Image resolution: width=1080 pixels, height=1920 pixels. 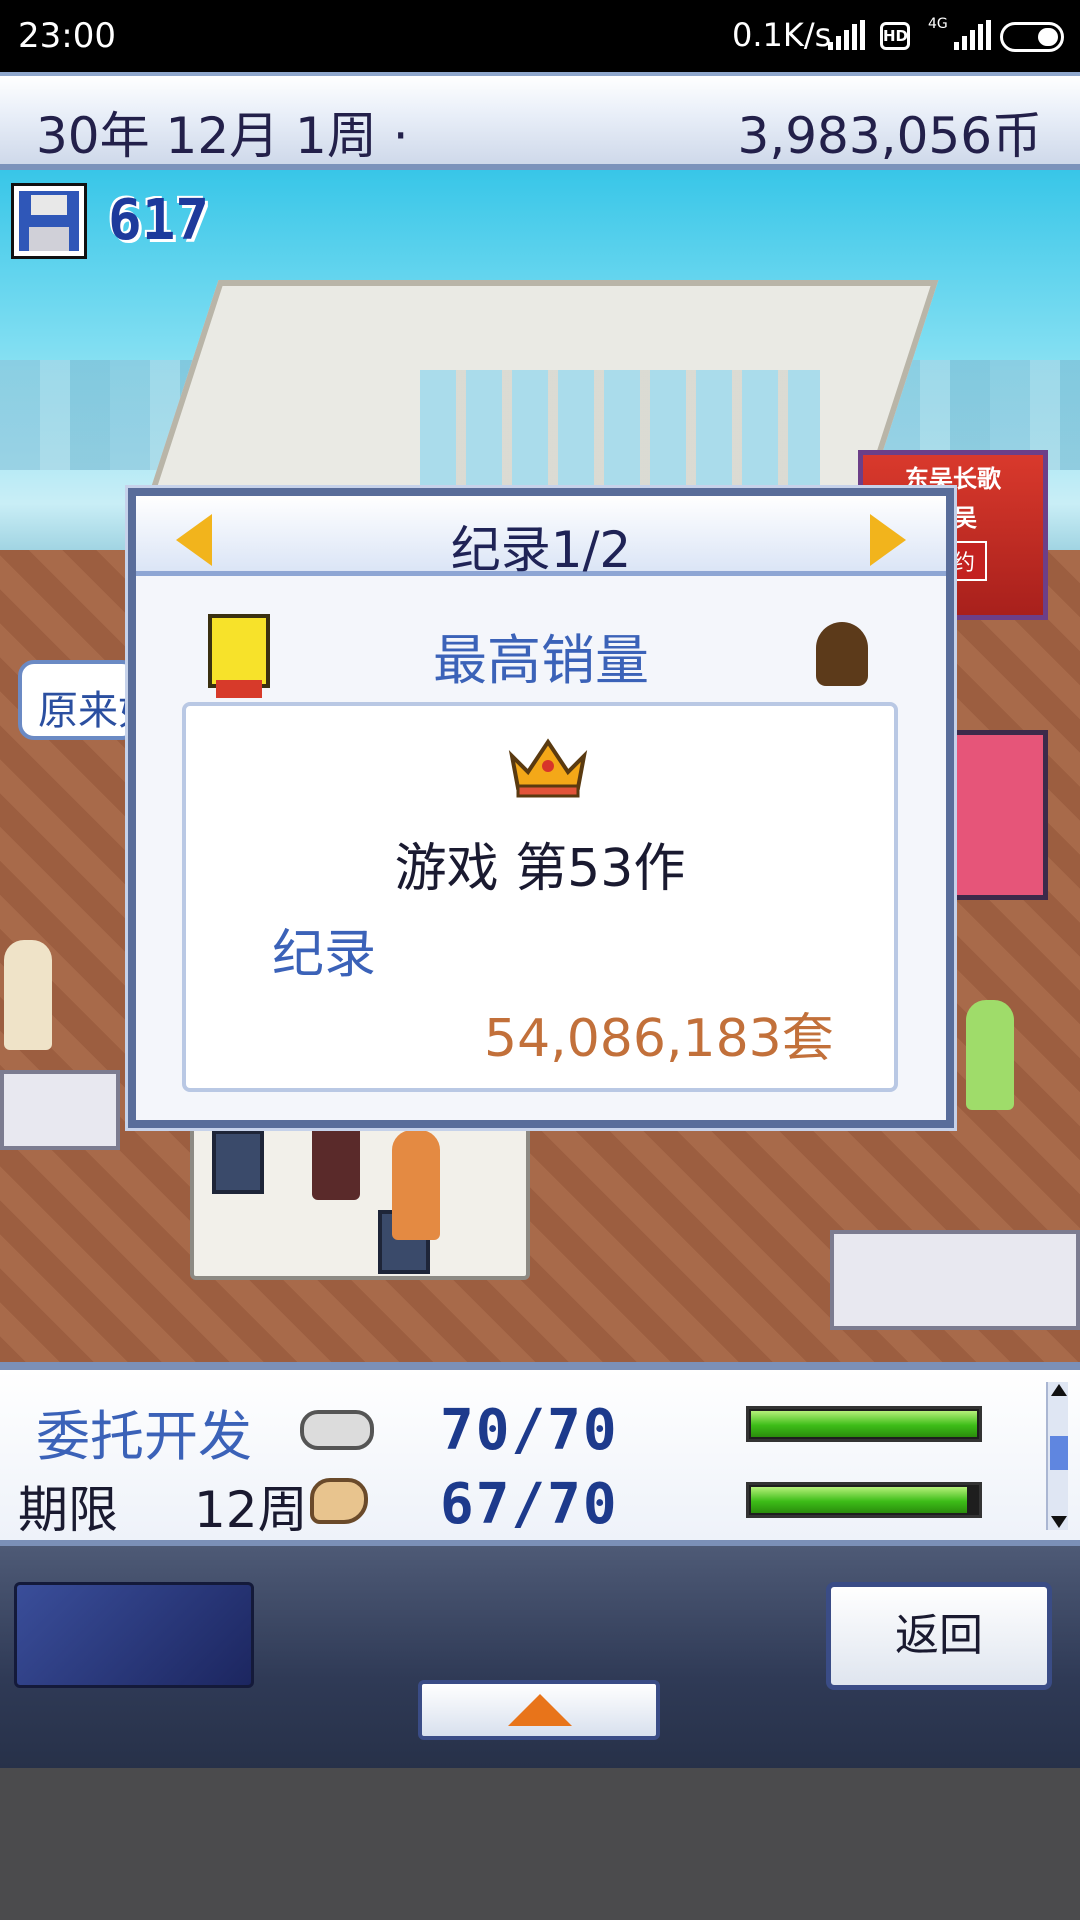 I want to click on battery-icon, so click(x=1032, y=37).